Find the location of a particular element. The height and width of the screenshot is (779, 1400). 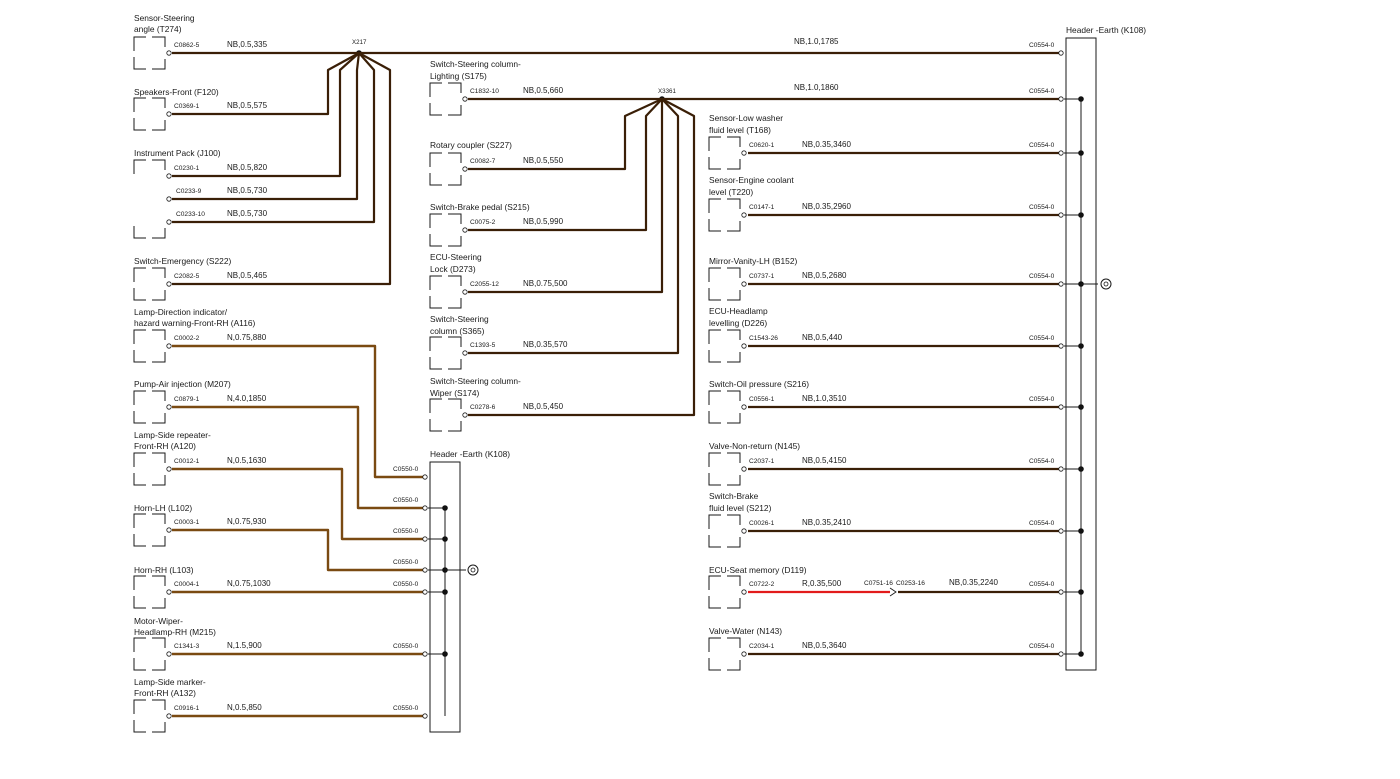

col3-comp-3-label: levelling (D226) is located at coordinates (738, 323).